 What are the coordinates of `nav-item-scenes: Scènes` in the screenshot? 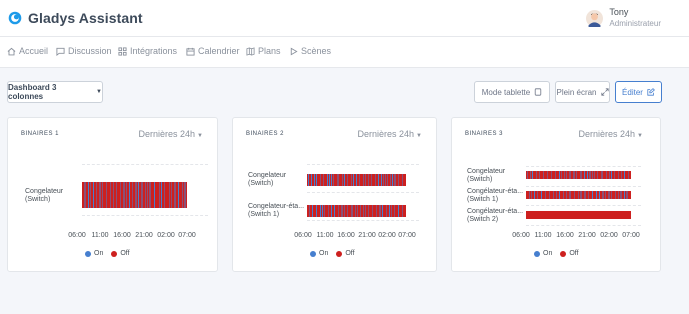 It's located at (310, 51).